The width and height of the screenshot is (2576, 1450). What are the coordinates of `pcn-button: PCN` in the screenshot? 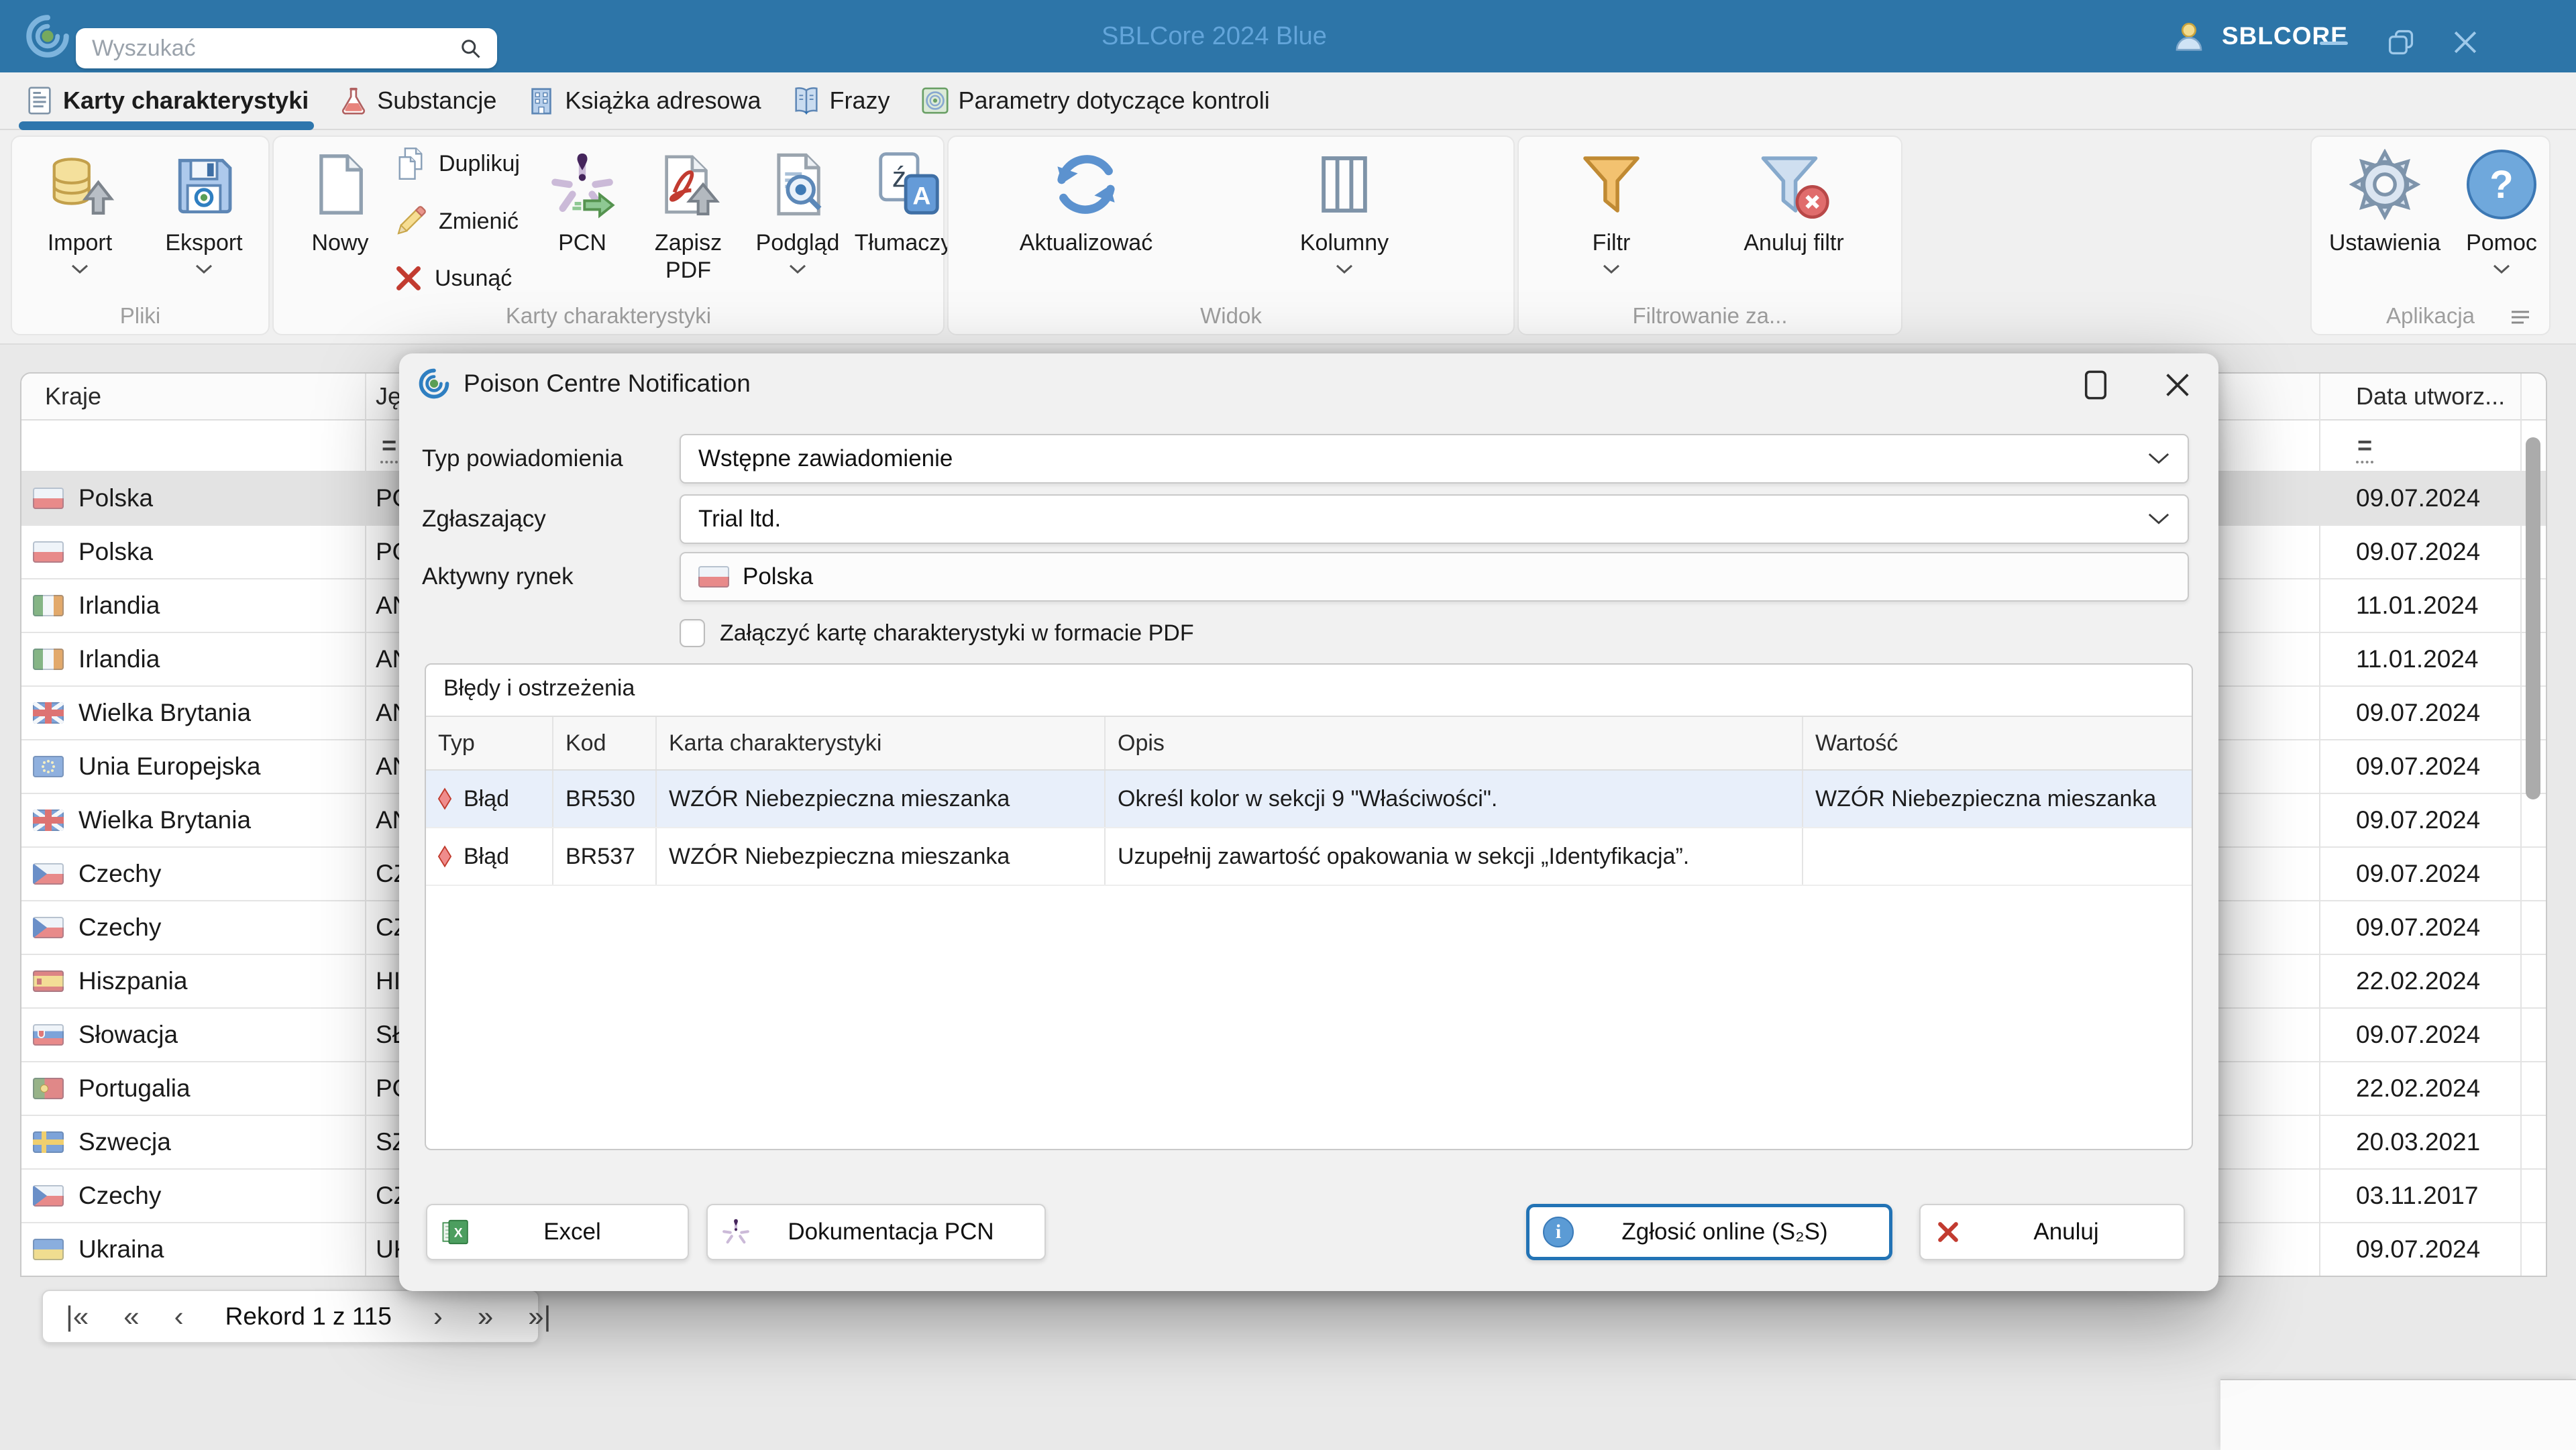 It's located at (582, 201).